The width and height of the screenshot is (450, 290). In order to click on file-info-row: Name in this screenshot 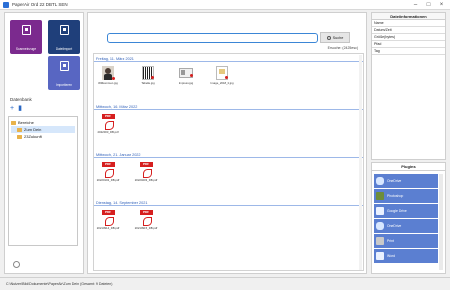, I will do `click(408, 23)`.